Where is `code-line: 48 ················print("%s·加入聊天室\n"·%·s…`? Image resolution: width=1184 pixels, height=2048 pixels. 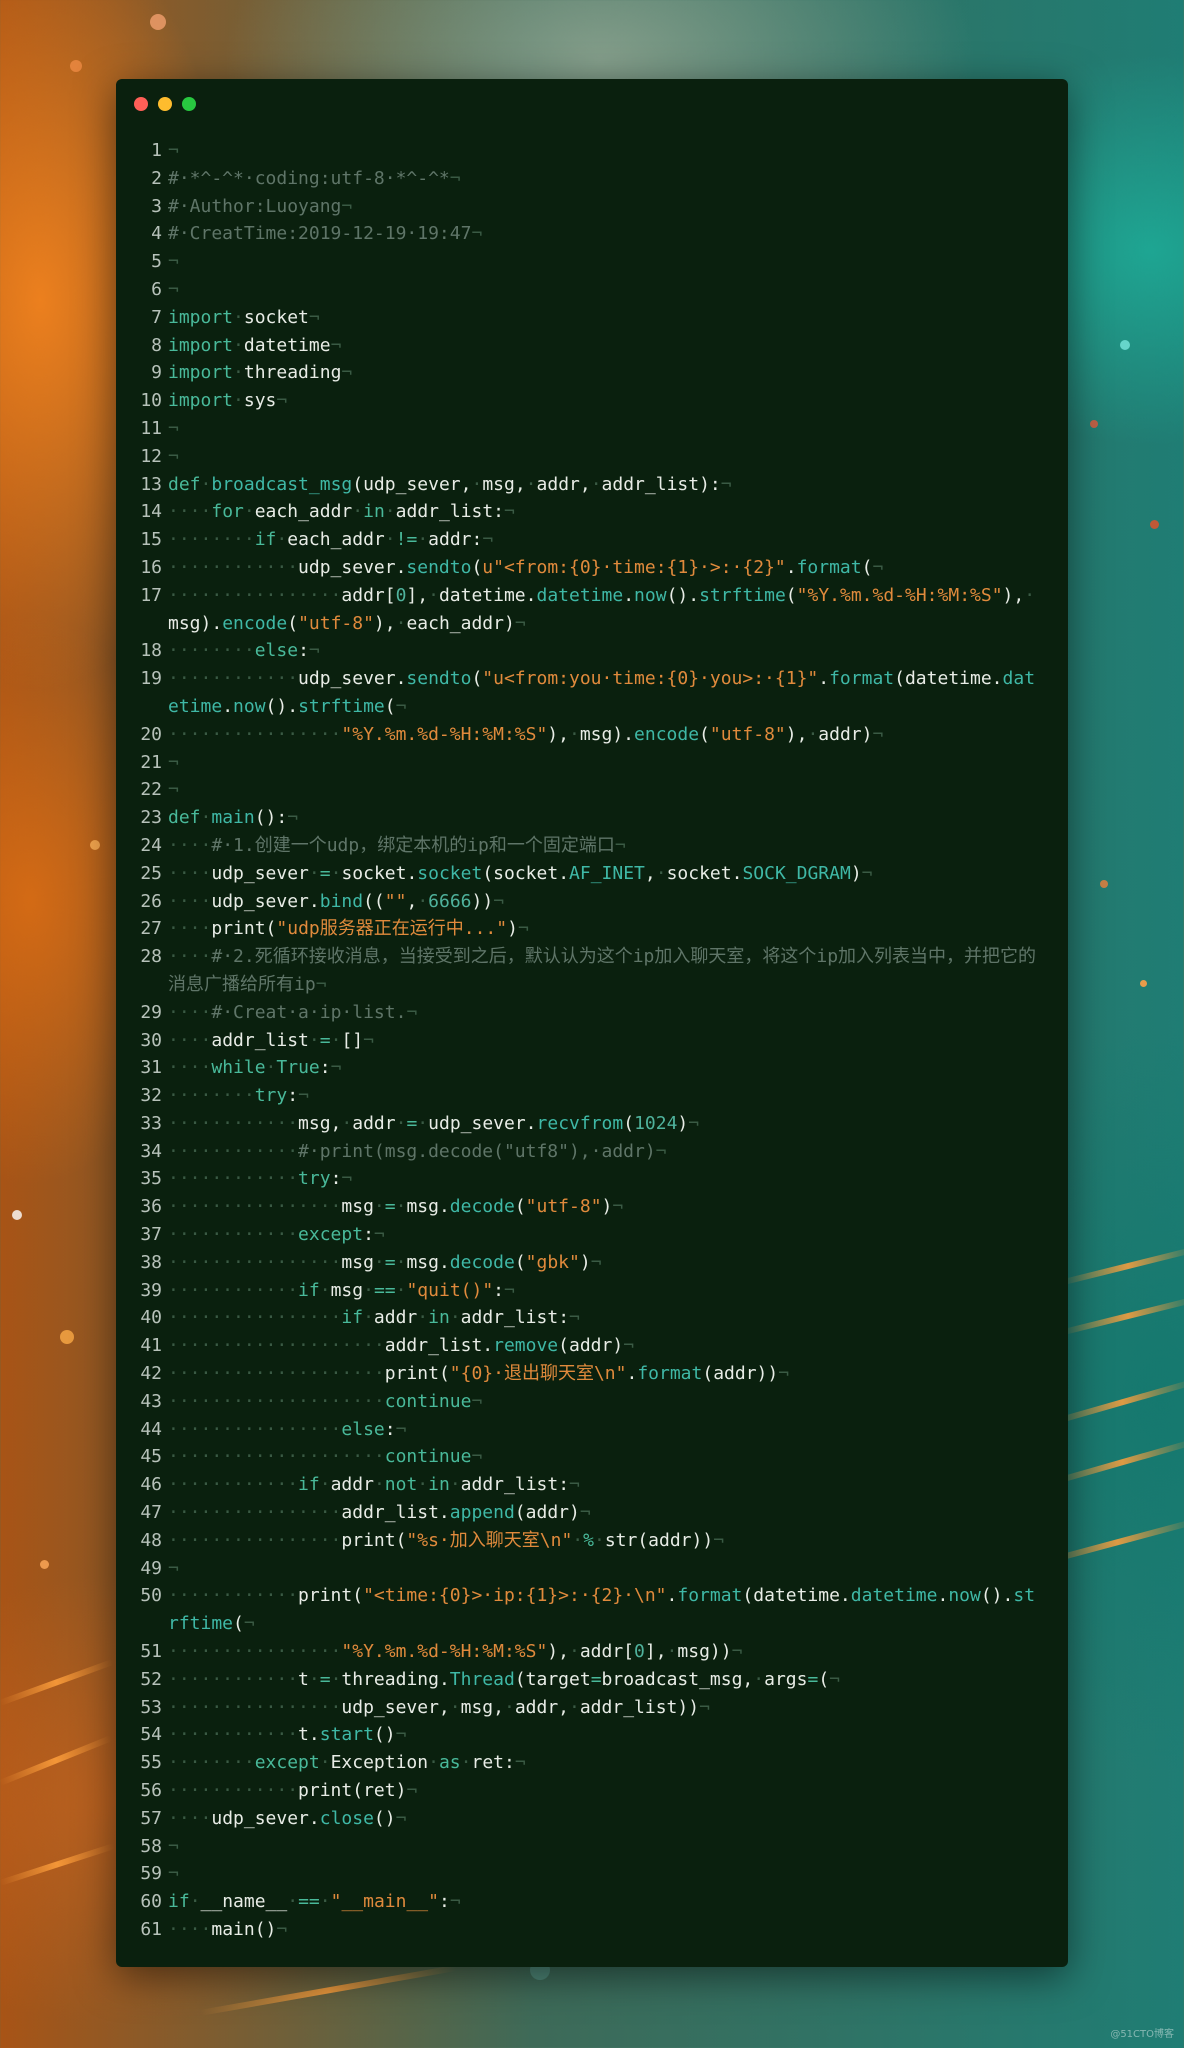
code-line: 48 ················print("%s·加入聊天室\n"·%·s… is located at coordinates (592, 1541).